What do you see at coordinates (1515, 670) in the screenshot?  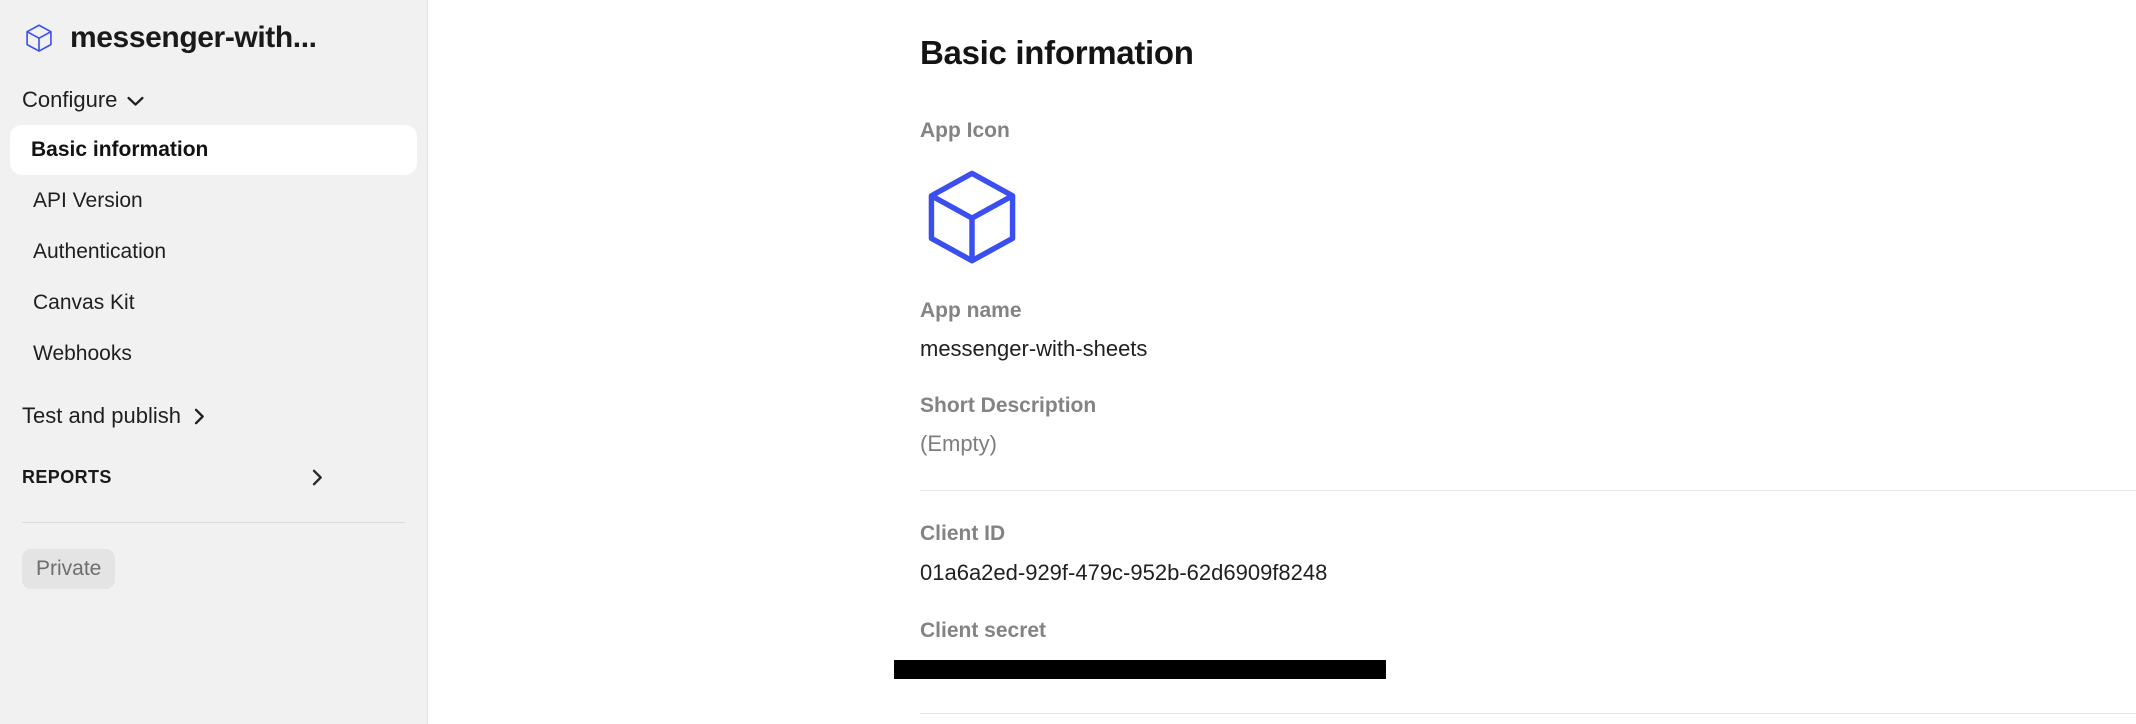 I see `client-secret-value` at bounding box center [1515, 670].